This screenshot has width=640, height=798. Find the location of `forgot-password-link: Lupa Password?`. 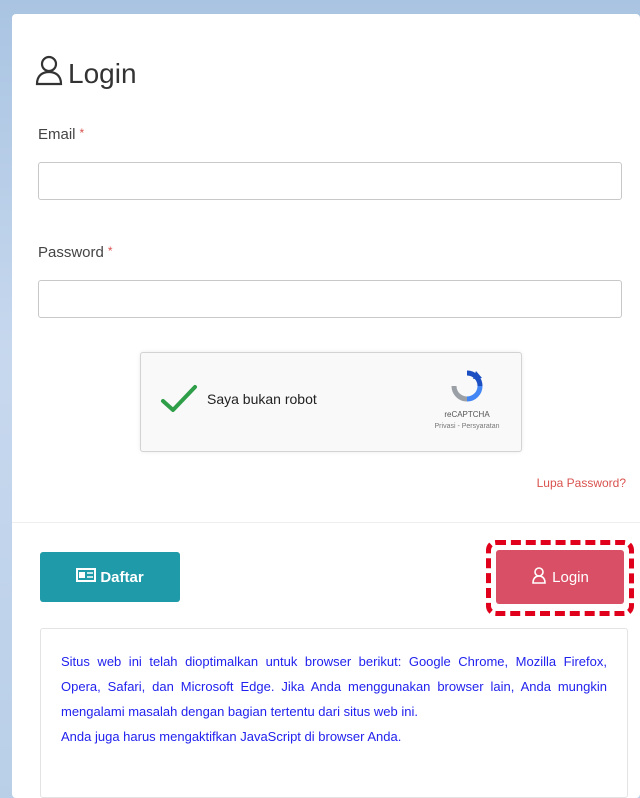

forgot-password-link: Lupa Password? is located at coordinates (581, 483).